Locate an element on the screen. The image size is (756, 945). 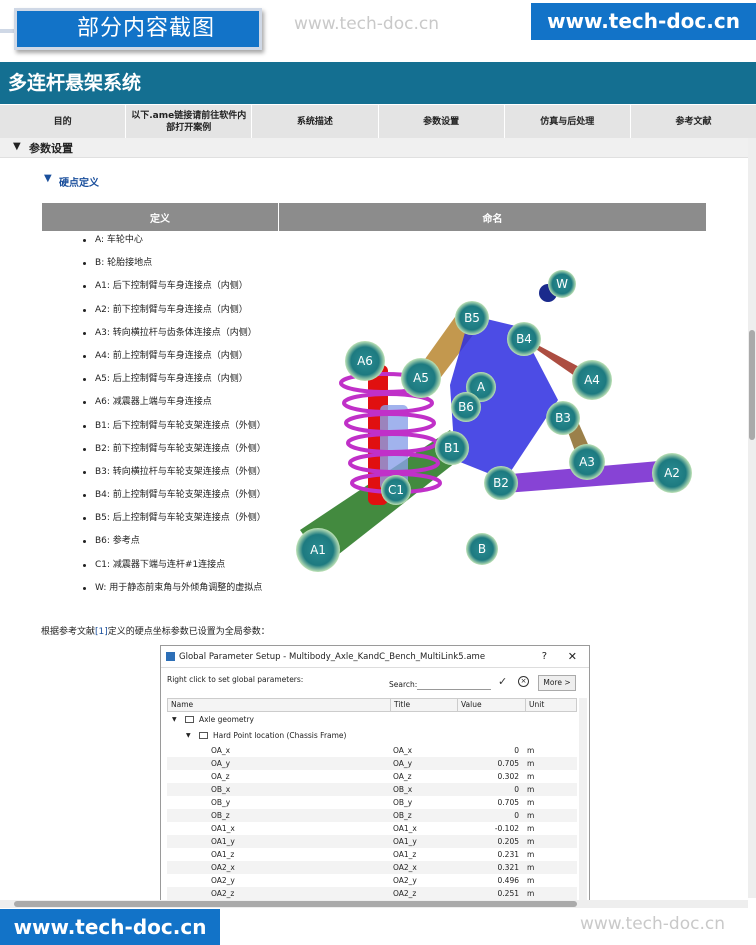
close-button: ✕ is located at coordinates (572, 657).